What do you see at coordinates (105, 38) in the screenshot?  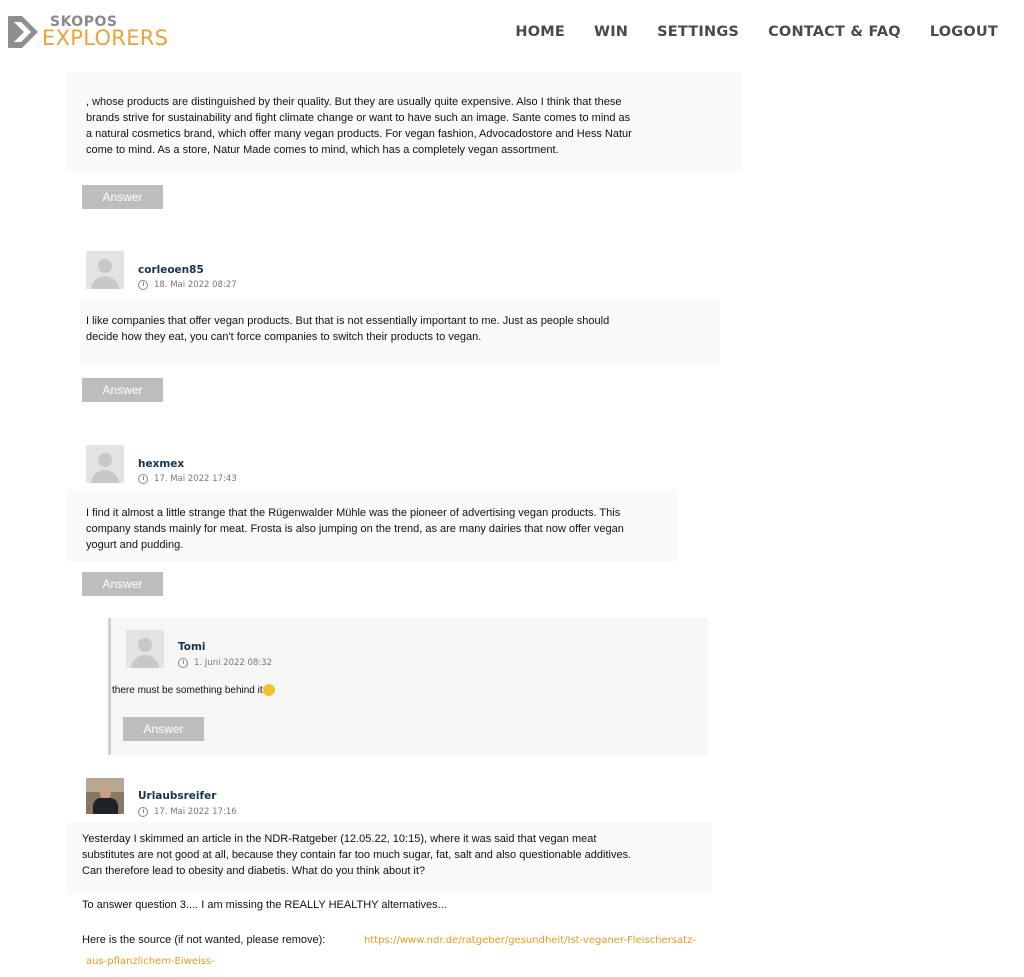 I see `logo-text-bottom: EXPLORERS` at bounding box center [105, 38].